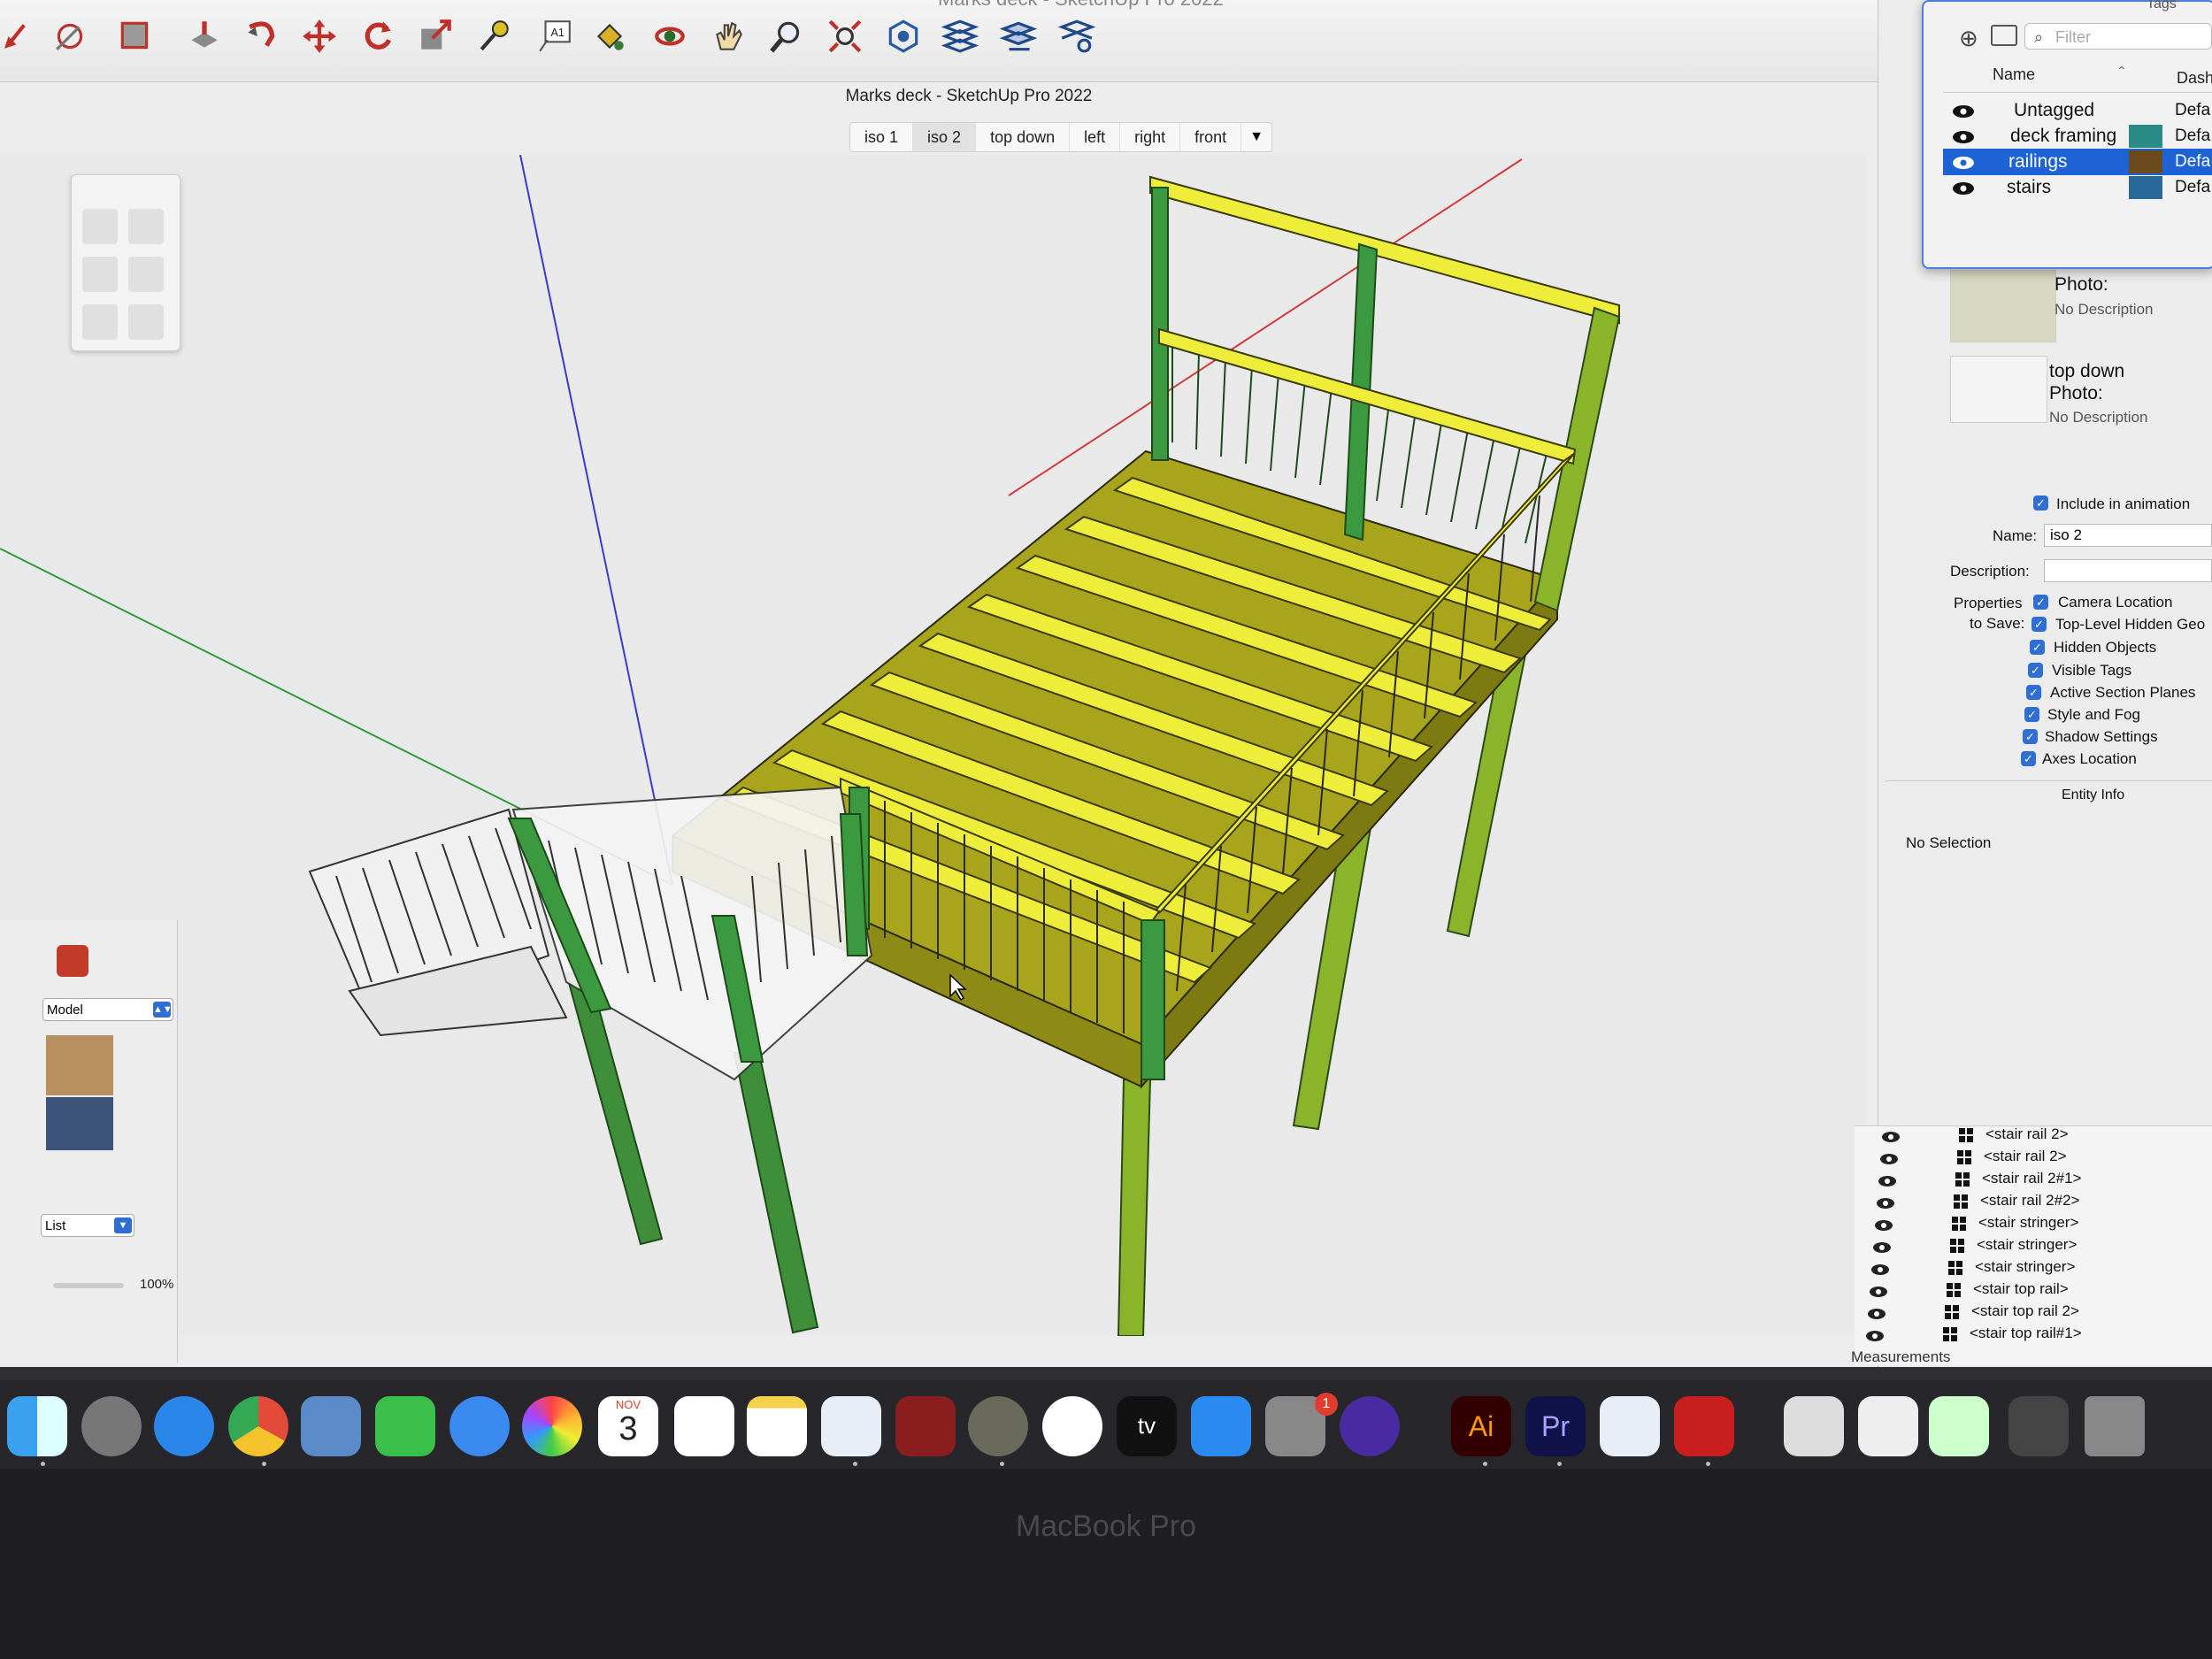 This screenshot has height=1659, width=2212. Describe the element at coordinates (704, 1426) in the screenshot. I see `reminders-icon` at that location.